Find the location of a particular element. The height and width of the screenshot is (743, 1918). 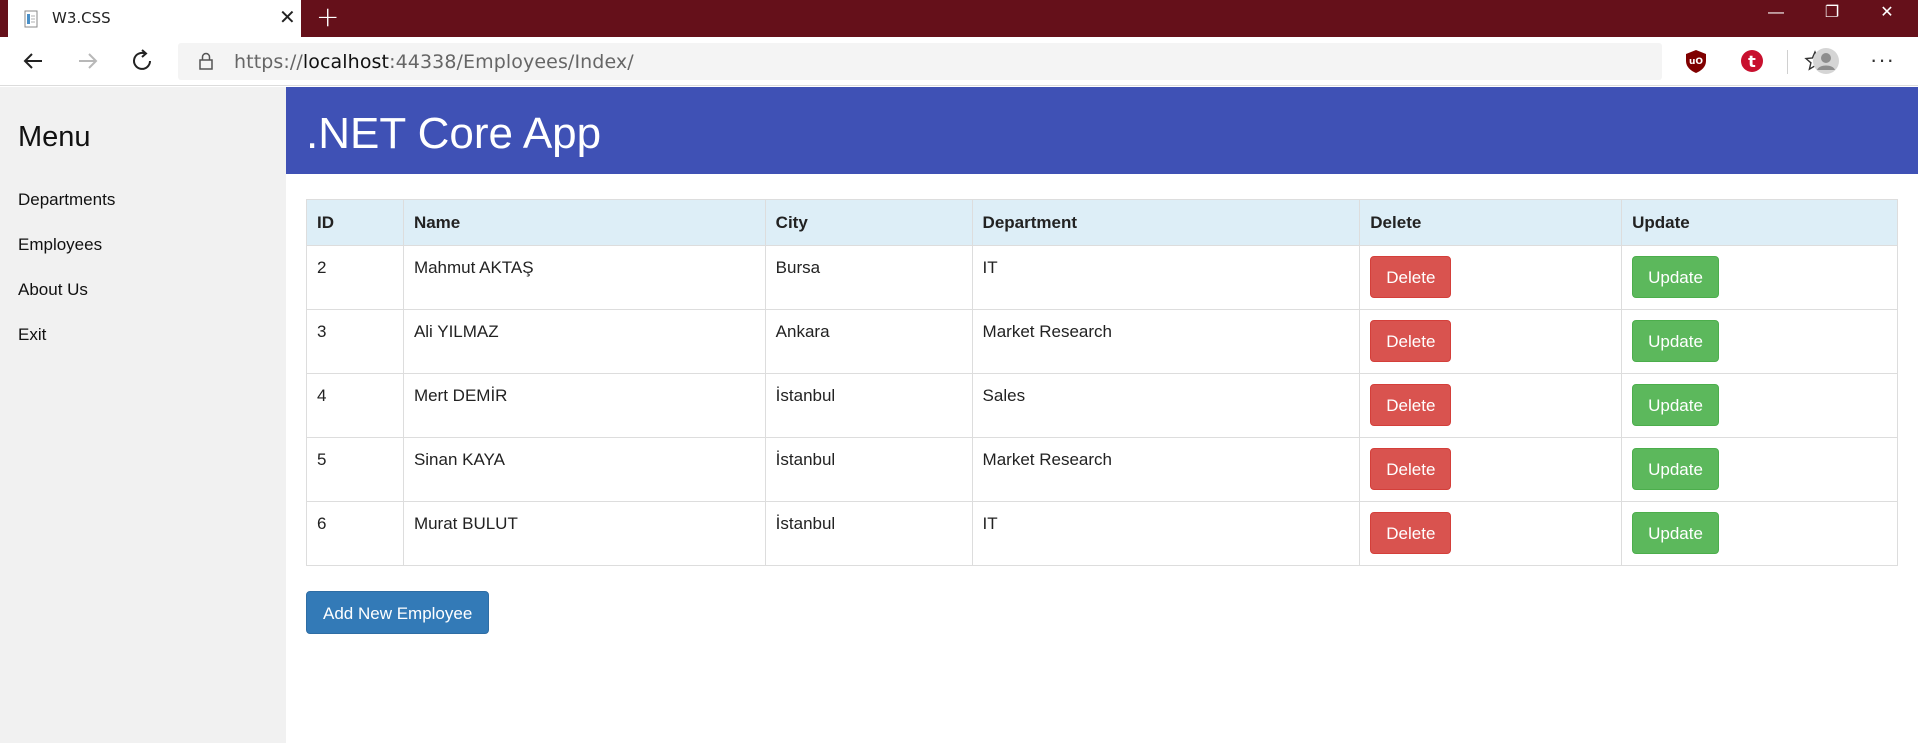

add-new-employee-button: Add New Employee is located at coordinates (398, 612).